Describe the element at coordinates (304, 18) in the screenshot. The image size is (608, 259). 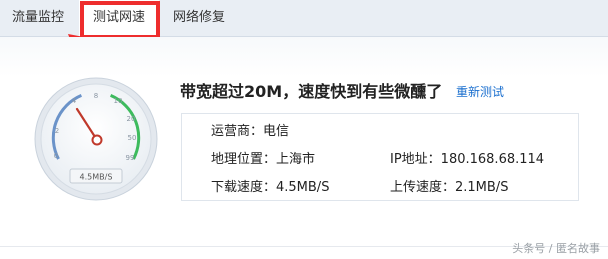
I see `tab-bar: 流量监控 测试网速 网络修复` at that location.